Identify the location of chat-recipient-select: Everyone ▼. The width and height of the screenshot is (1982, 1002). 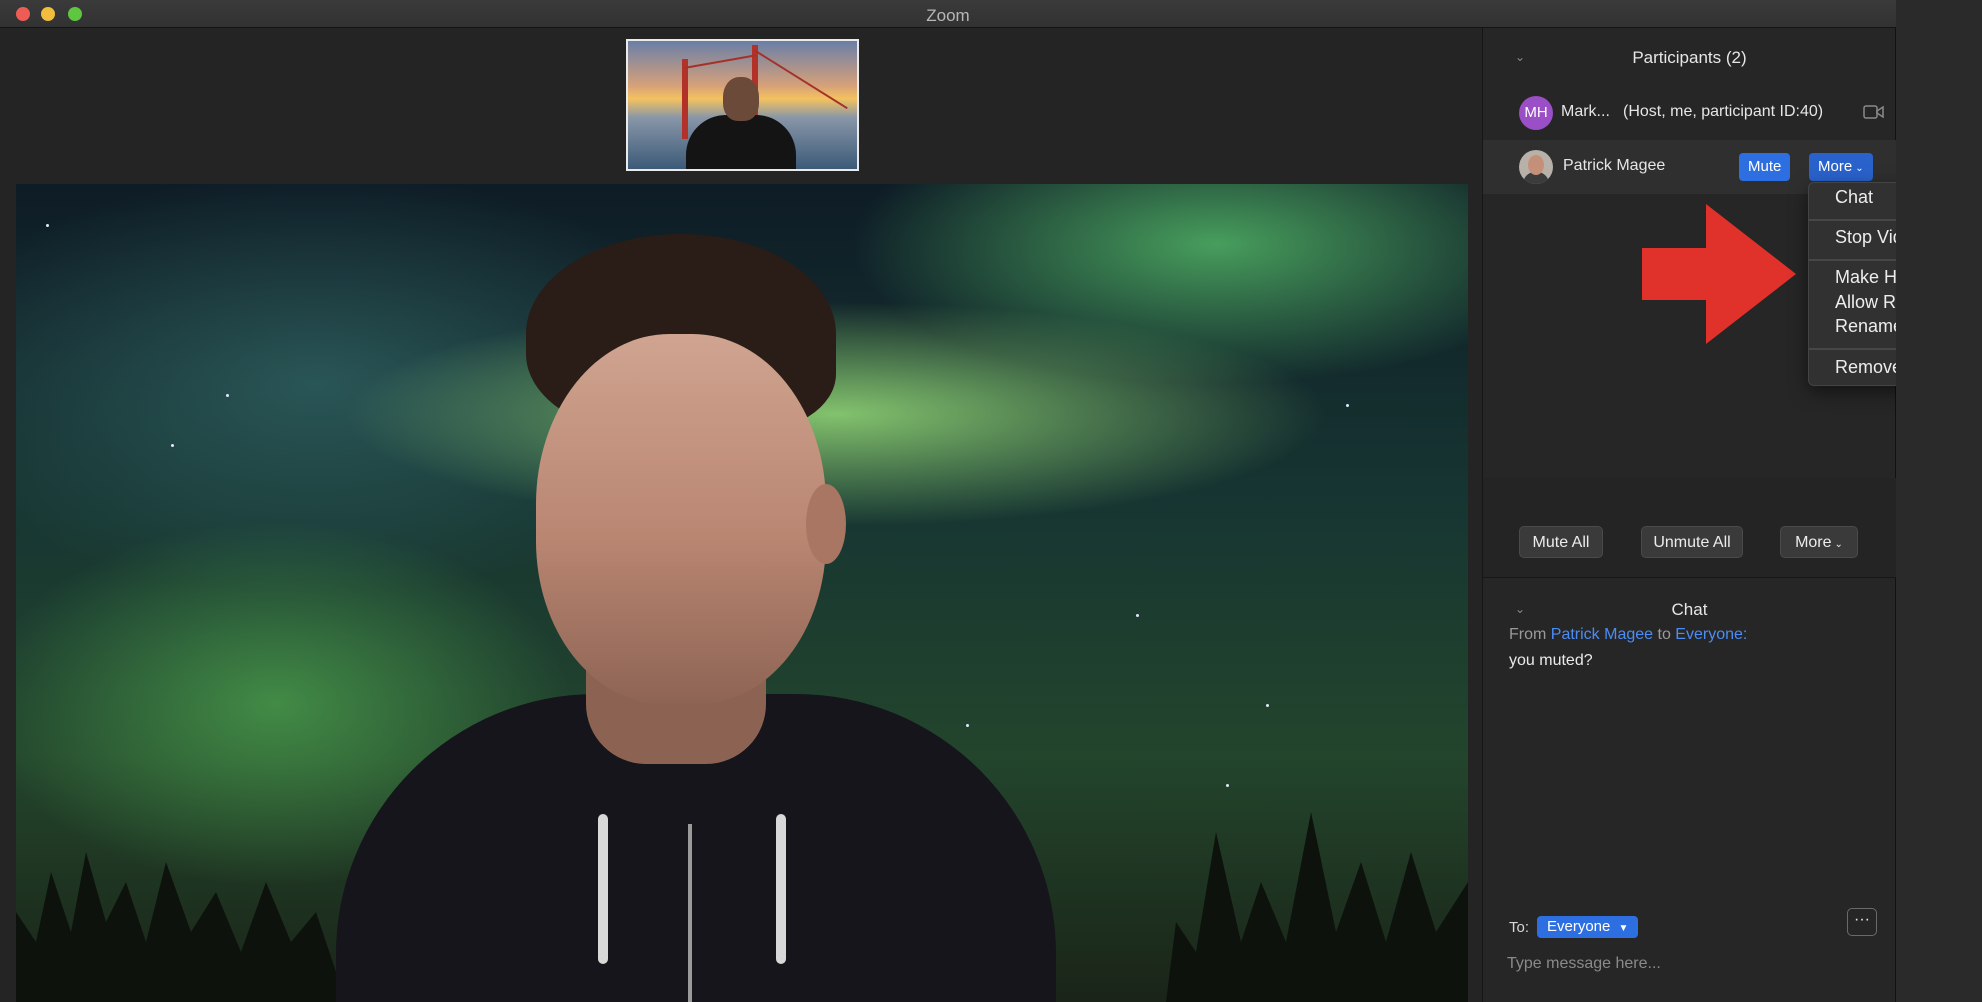
(1588, 927).